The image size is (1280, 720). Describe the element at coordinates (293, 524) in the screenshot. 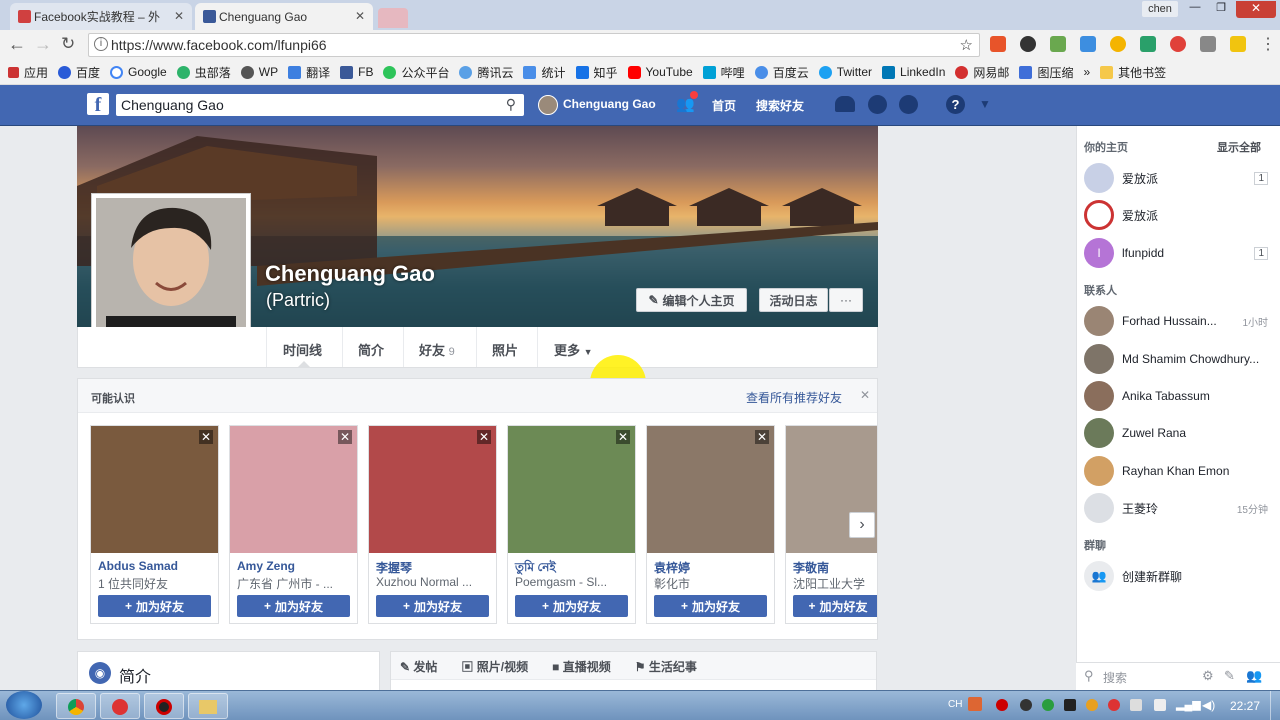

I see `suggestion-card: ✕ Amy Zeng 广东省 广州市 - ... + 加为好友` at that location.